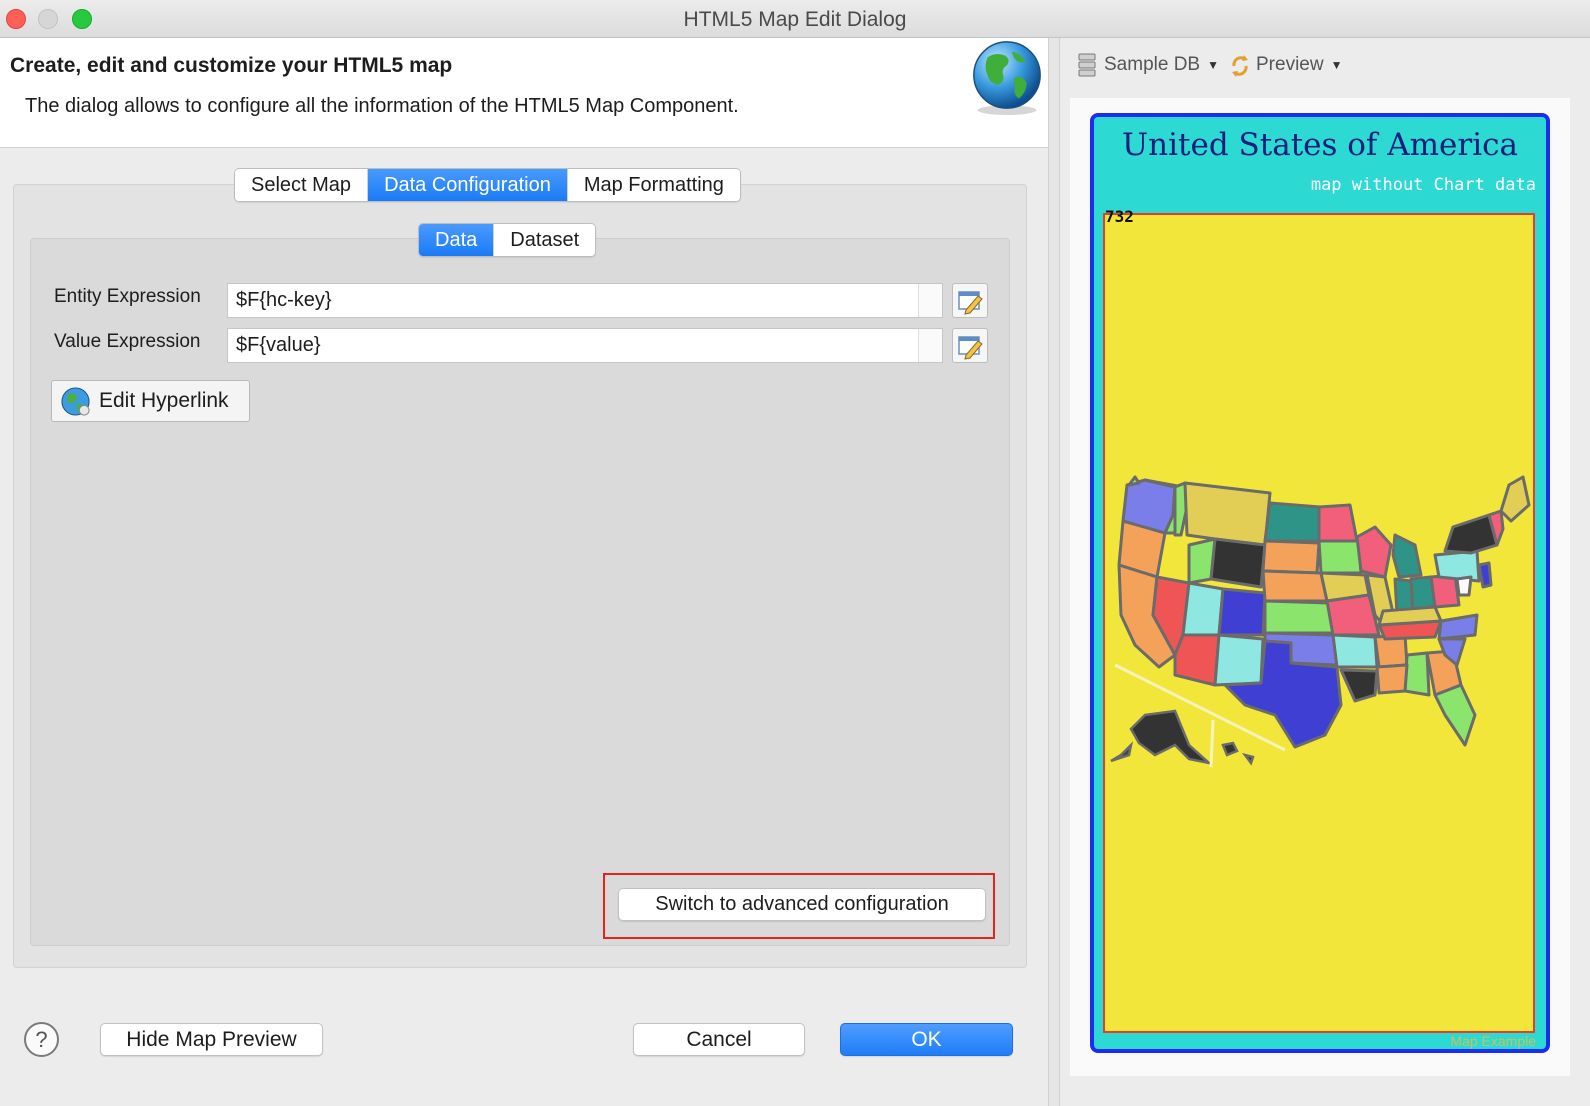 The width and height of the screenshot is (1590, 1106). What do you see at coordinates (1240, 66) in the screenshot?
I see `refresh-icon` at bounding box center [1240, 66].